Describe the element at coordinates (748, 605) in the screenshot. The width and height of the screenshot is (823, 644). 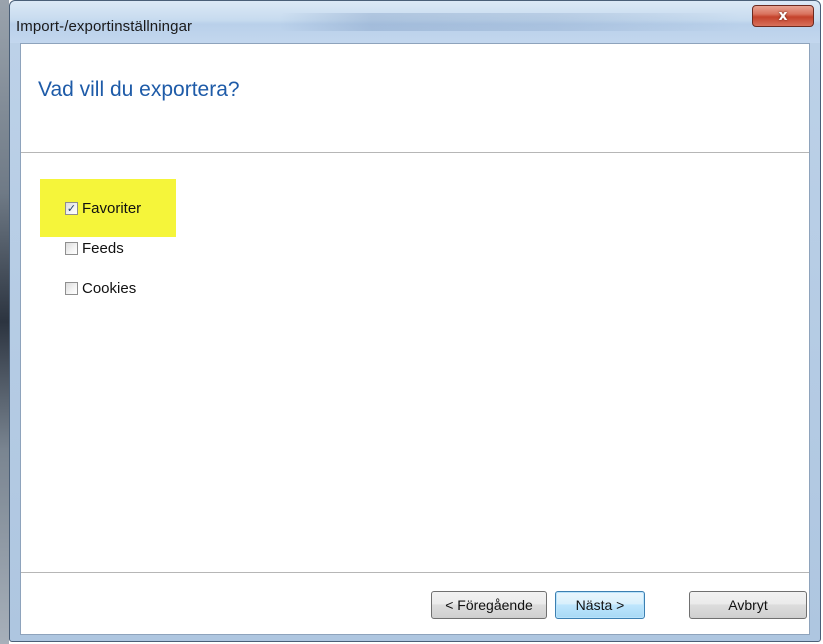
I see `cancel-button: Avbryt` at that location.